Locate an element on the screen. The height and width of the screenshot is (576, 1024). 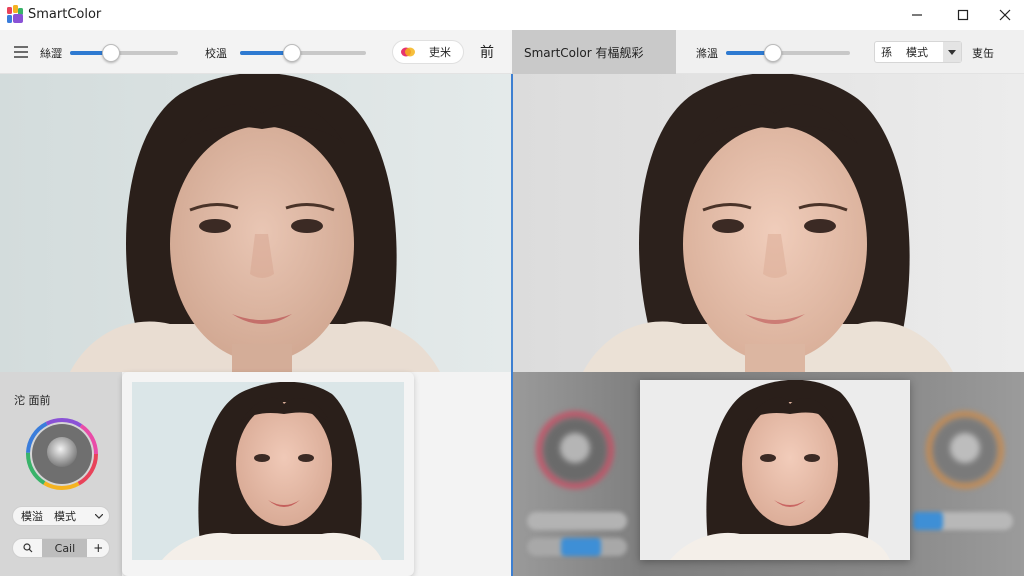
mode-select: 孫 模式 is located at coordinates (918, 52).